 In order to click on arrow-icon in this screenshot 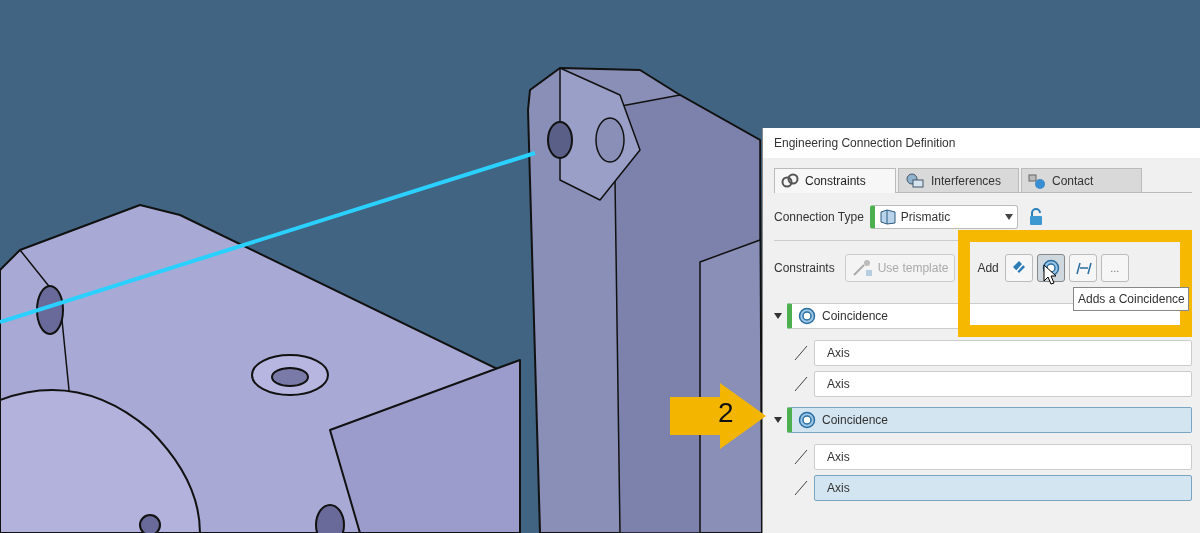, I will do `click(718, 416)`.